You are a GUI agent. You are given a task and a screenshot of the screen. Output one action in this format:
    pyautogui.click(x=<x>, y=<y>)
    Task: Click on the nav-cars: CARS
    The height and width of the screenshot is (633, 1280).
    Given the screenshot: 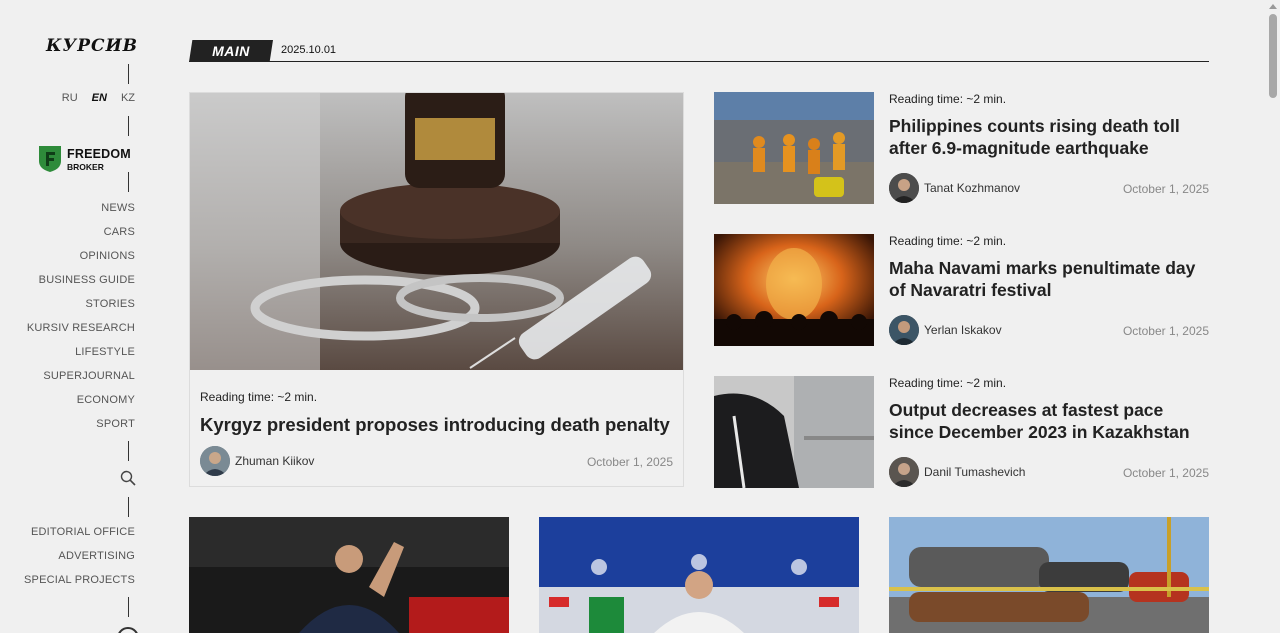 What is the action you would take?
    pyautogui.click(x=81, y=232)
    